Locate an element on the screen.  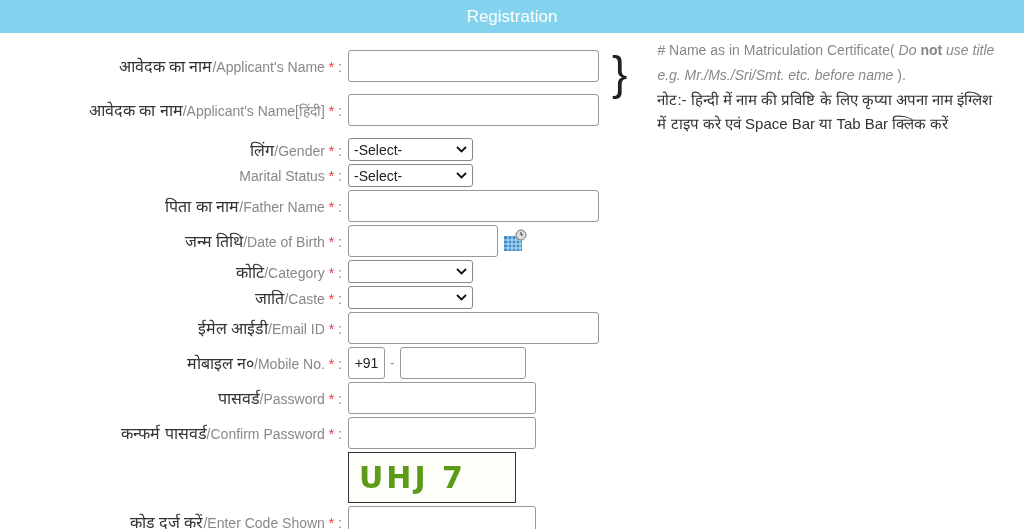
field-label: लिंग/Gender * : is located at coordinates (296, 150).